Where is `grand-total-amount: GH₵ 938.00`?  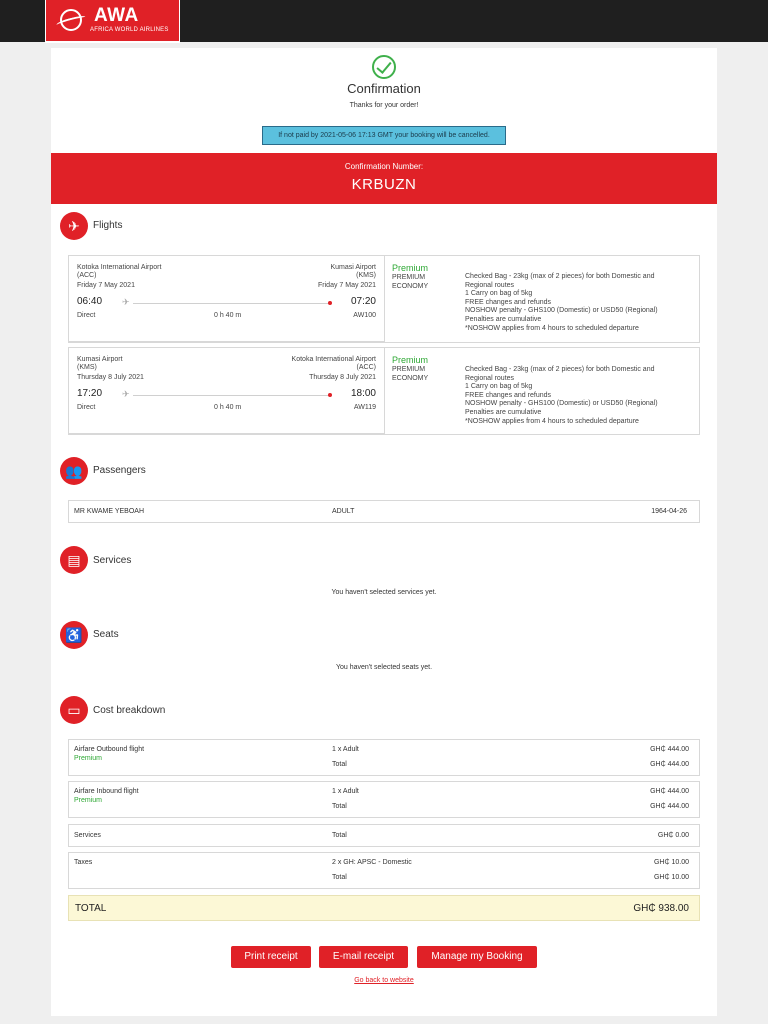
grand-total-amount: GH₵ 938.00 is located at coordinates (661, 908).